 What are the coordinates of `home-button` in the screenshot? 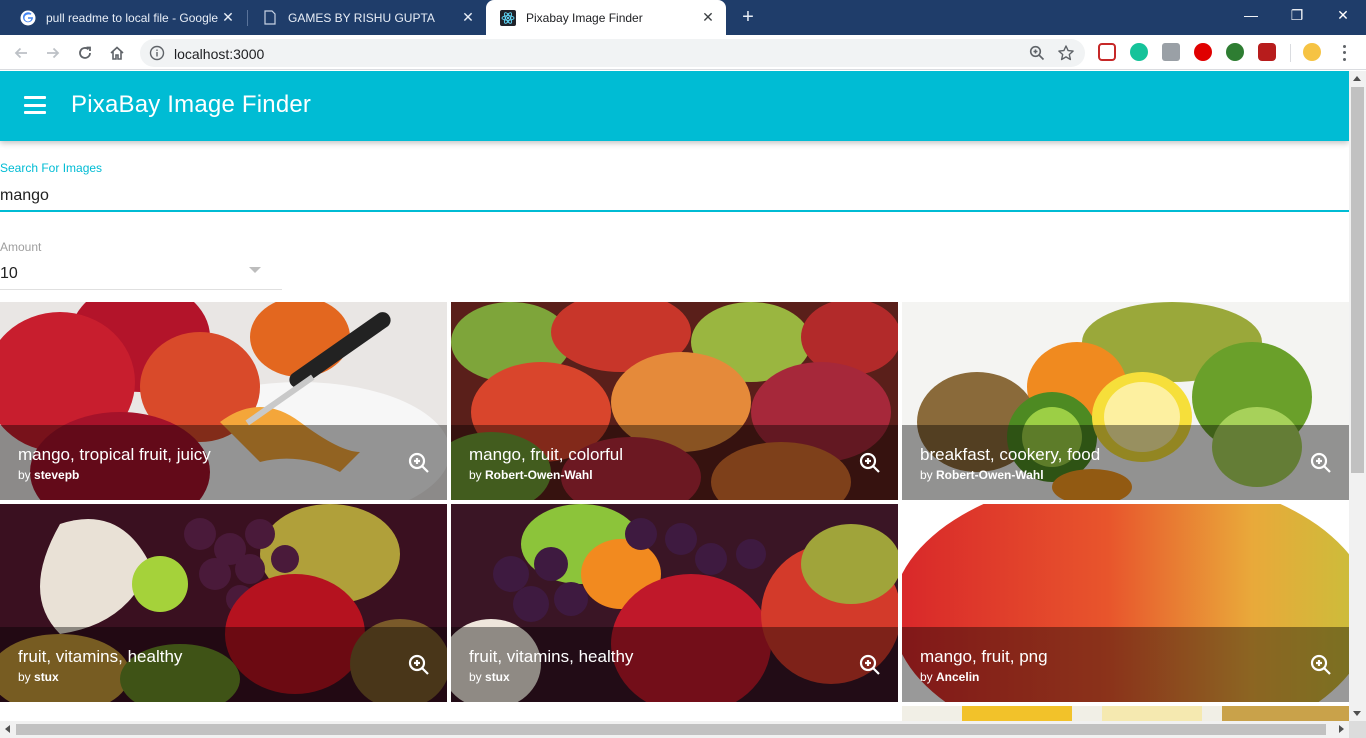 It's located at (117, 53).